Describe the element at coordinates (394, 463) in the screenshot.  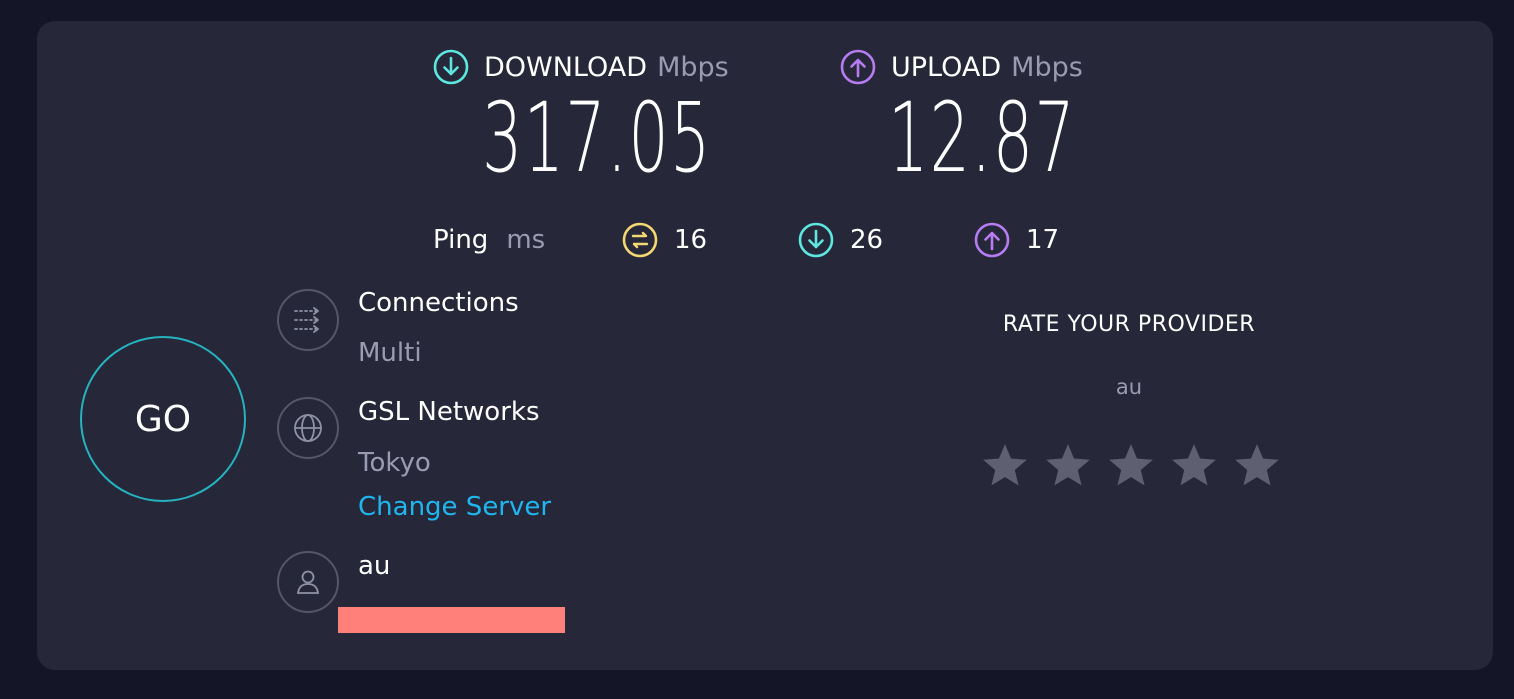
I see `server-location: Tokyo` at that location.